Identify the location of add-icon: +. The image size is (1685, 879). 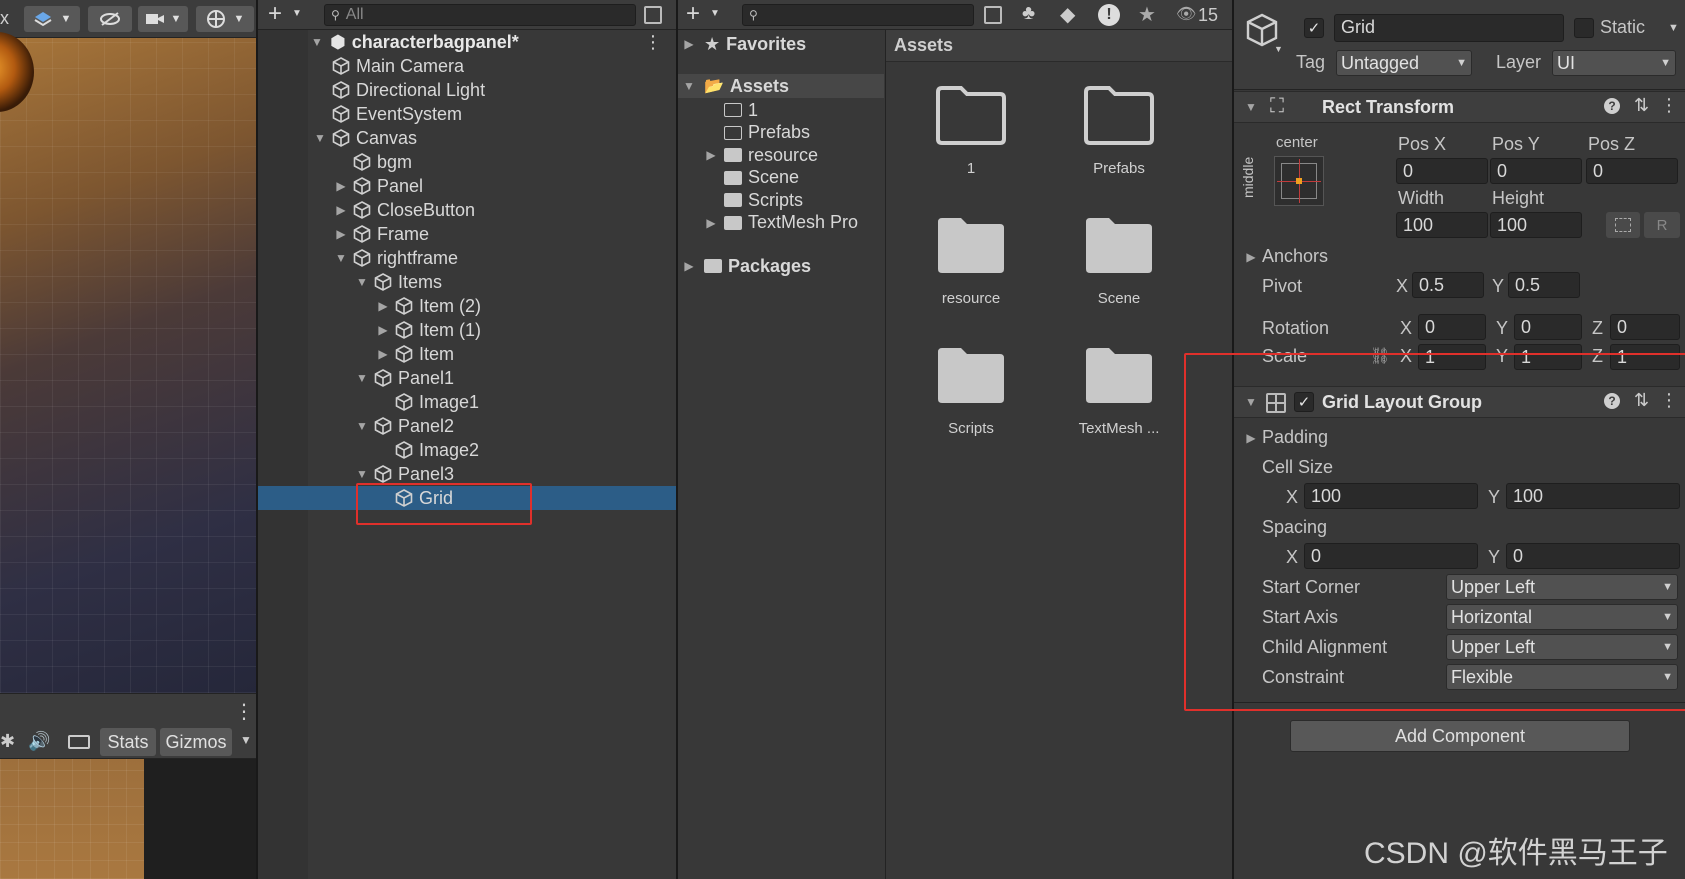
(275, 14).